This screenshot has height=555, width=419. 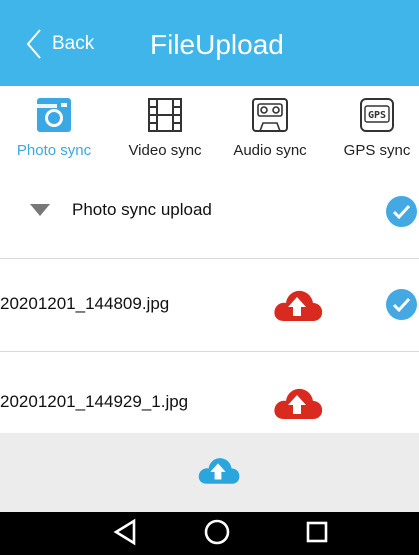 What do you see at coordinates (33, 44) in the screenshot?
I see `chevron-left-icon` at bounding box center [33, 44].